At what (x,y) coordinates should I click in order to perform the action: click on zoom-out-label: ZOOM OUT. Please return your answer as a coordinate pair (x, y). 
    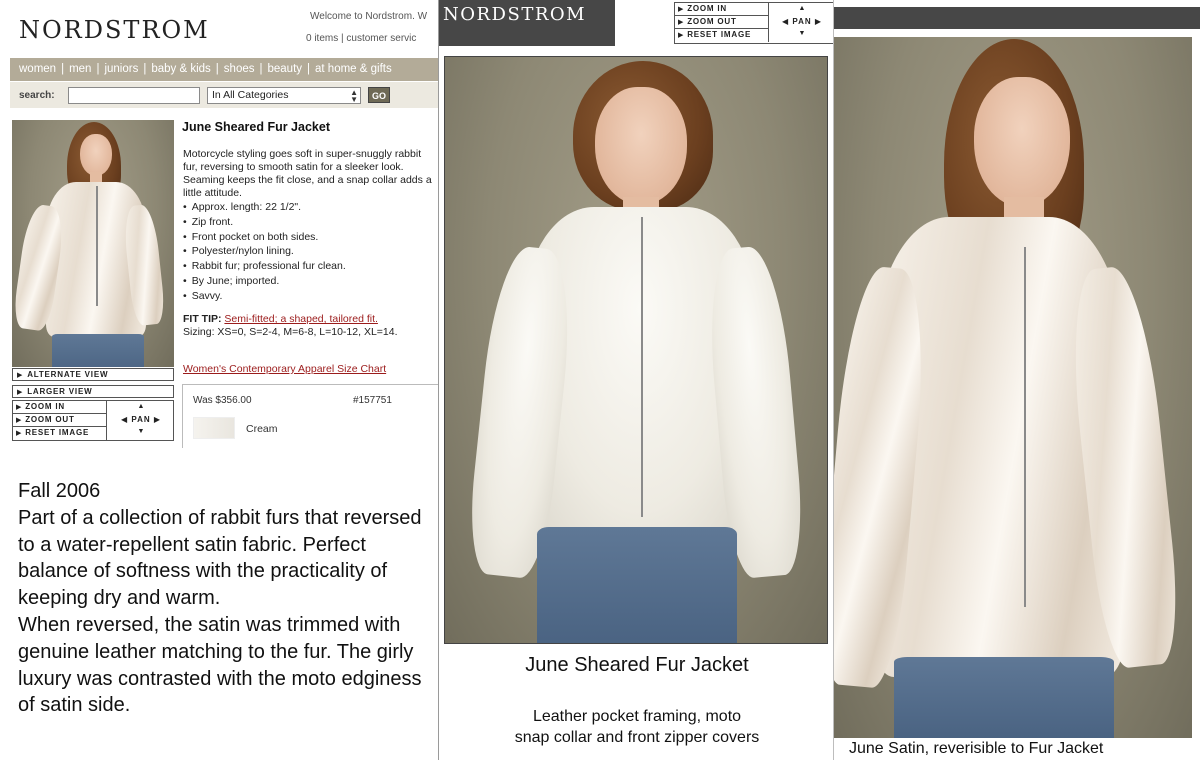
    Looking at the image, I should click on (50, 419).